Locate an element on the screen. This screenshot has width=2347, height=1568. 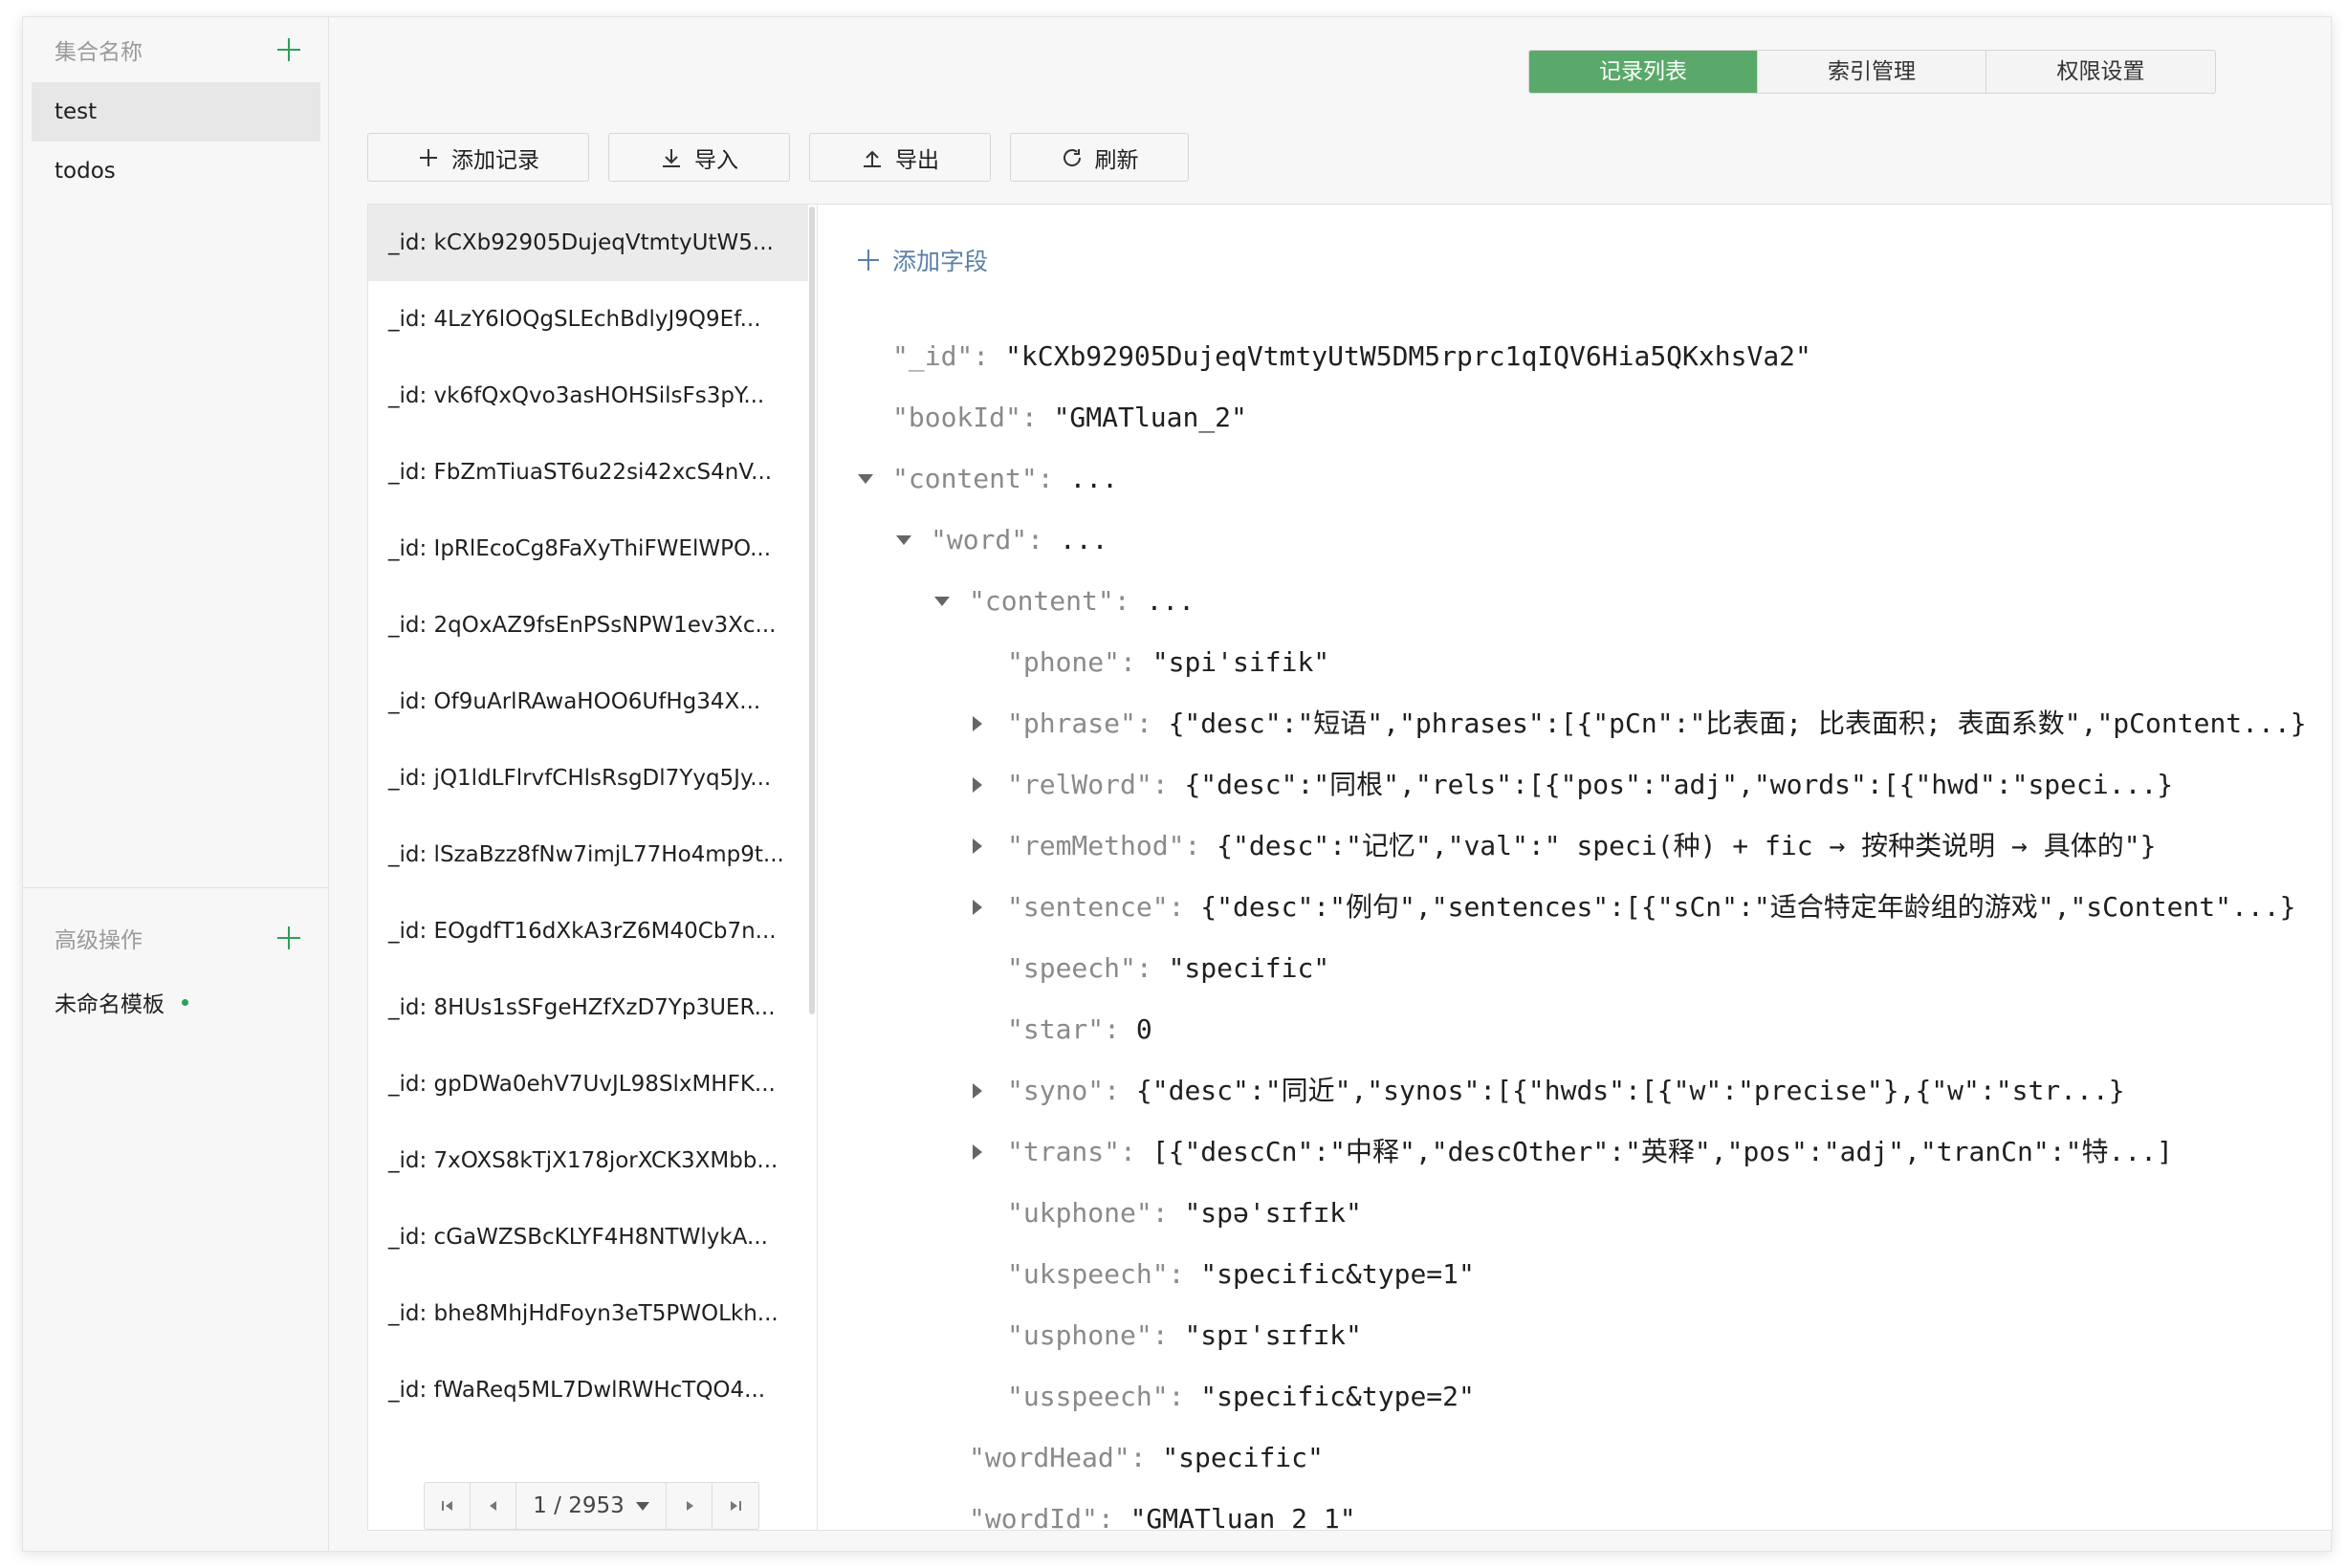
import-label: 导入 is located at coordinates (716, 160).